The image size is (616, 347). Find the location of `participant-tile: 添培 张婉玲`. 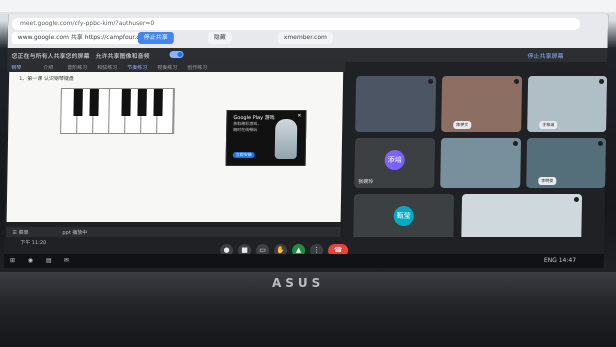

participant-tile: 添培 张婉玲 is located at coordinates (395, 163).